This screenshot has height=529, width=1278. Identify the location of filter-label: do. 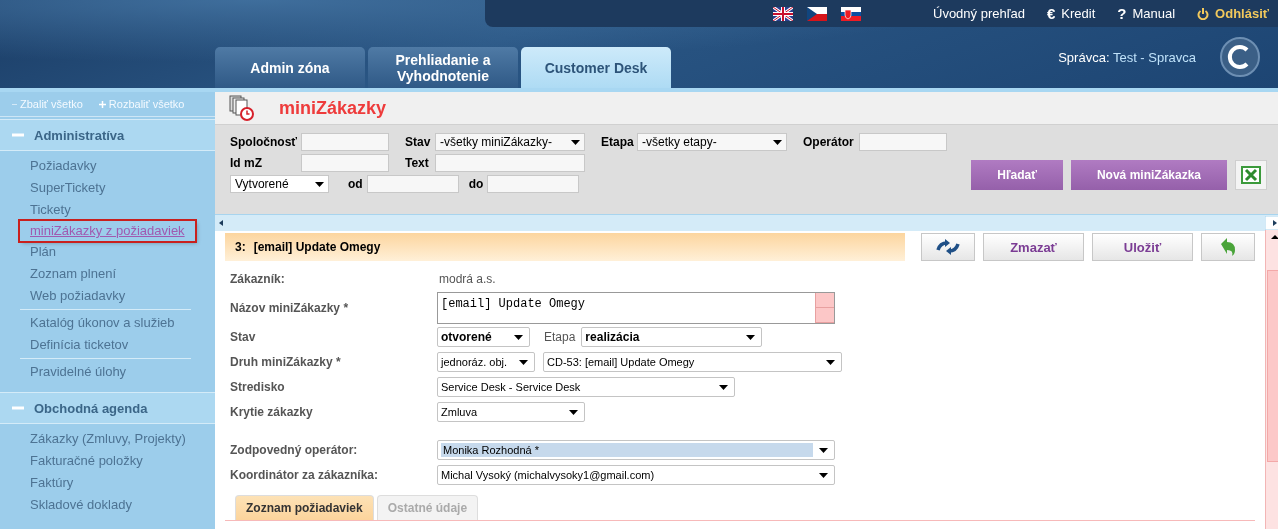
(476, 184).